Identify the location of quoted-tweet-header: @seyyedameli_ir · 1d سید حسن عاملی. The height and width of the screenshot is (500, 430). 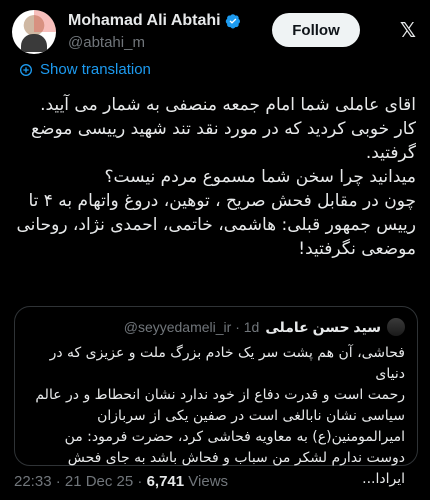
(216, 327).